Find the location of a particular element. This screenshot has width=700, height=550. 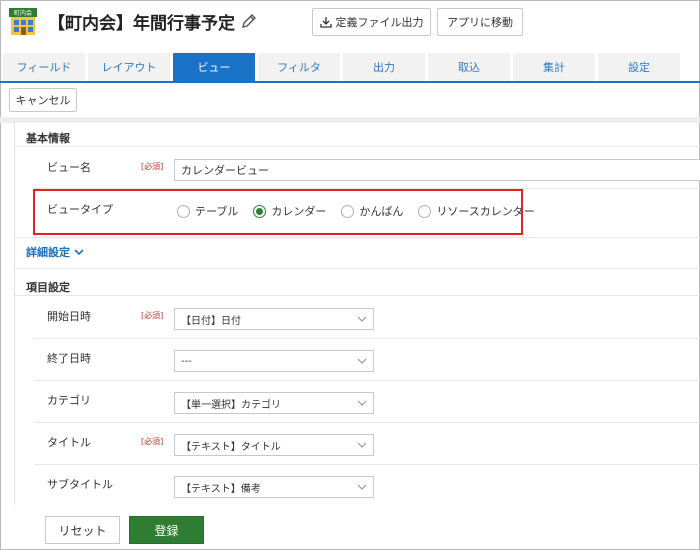

tab-underline is located at coordinates (350, 82).